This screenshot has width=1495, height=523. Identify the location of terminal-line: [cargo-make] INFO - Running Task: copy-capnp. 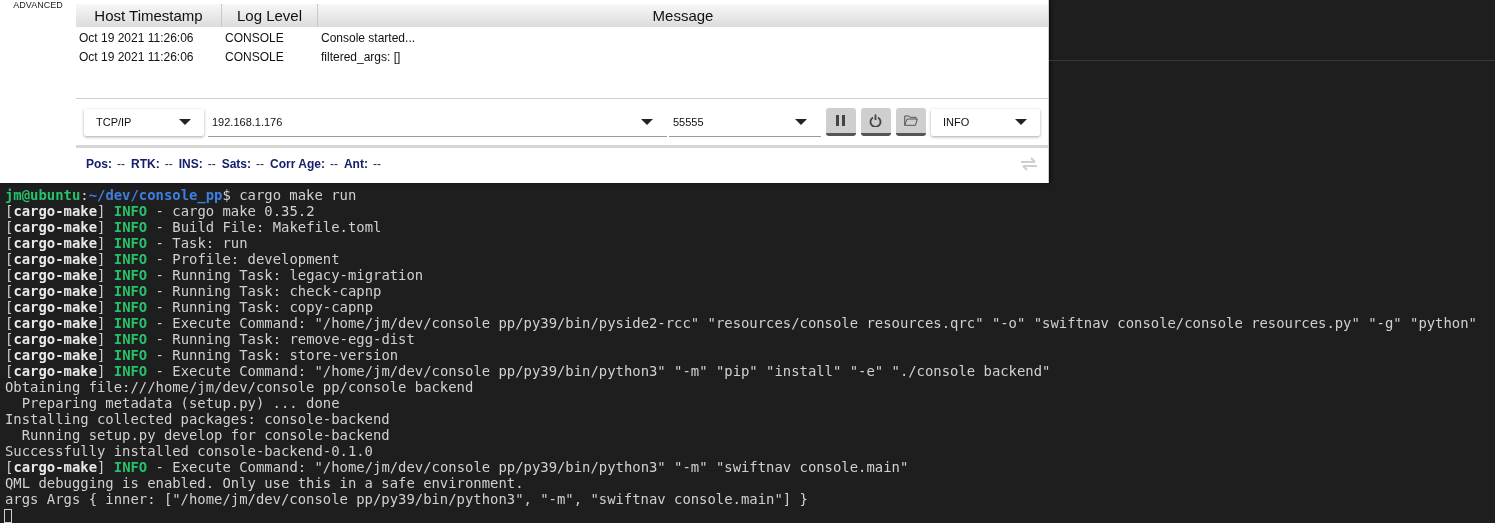
(190, 307).